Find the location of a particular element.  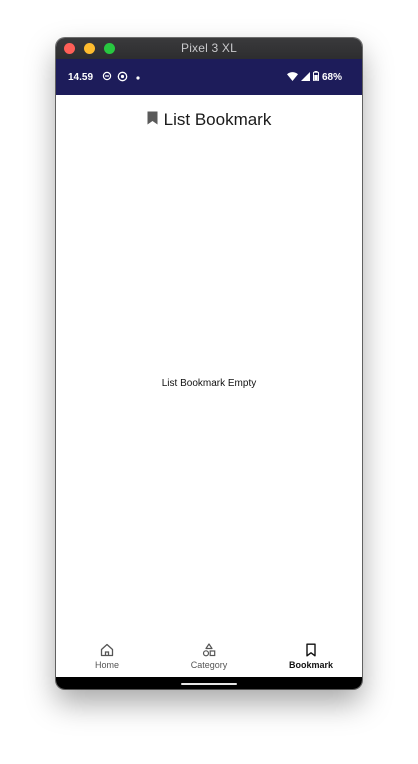

gesture-handle is located at coordinates (209, 684).